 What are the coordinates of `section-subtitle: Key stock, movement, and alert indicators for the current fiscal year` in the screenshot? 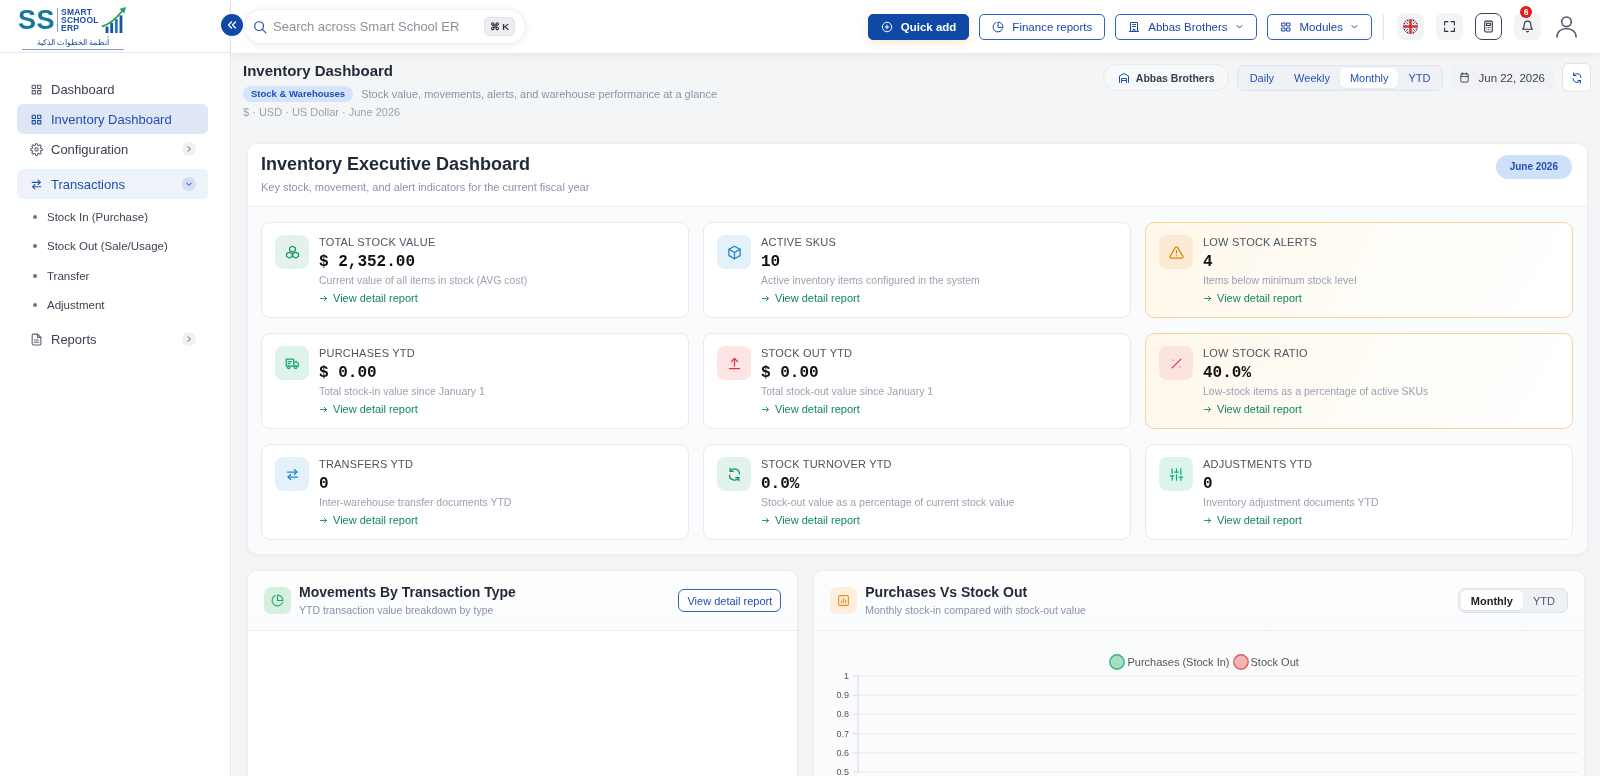 It's located at (425, 187).